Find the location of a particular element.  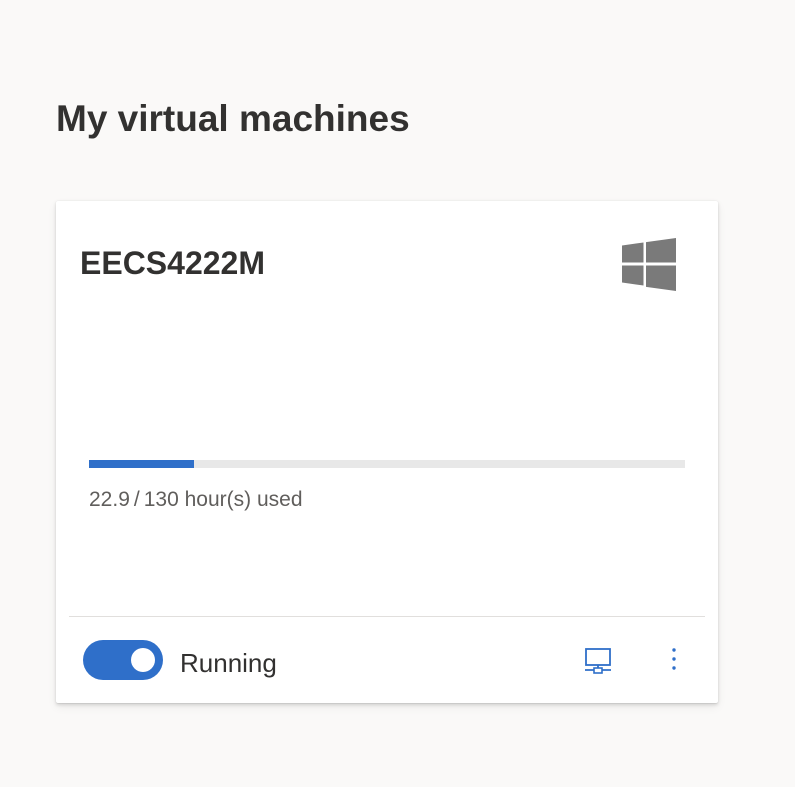

remote-desktop-icon is located at coordinates (598, 661).